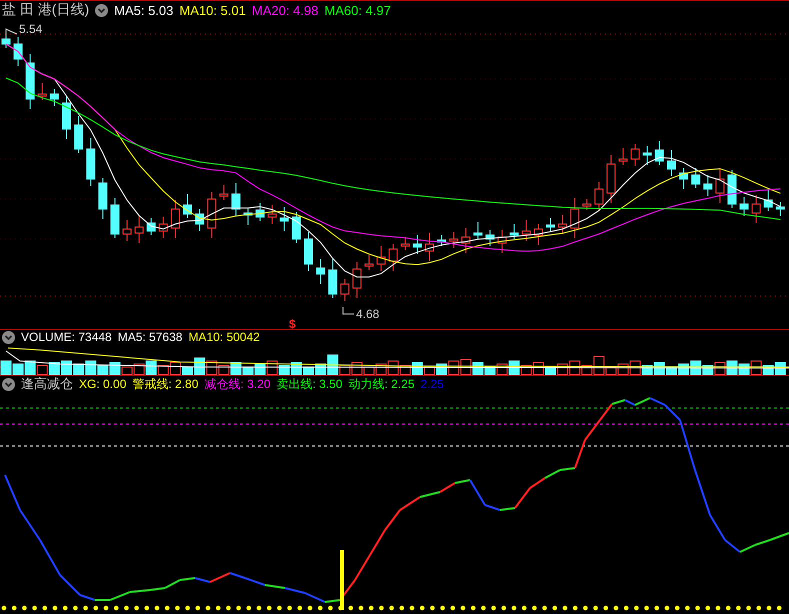  What do you see at coordinates (102, 384) in the screenshot?
I see `indicator-value: XG: 0.00` at bounding box center [102, 384].